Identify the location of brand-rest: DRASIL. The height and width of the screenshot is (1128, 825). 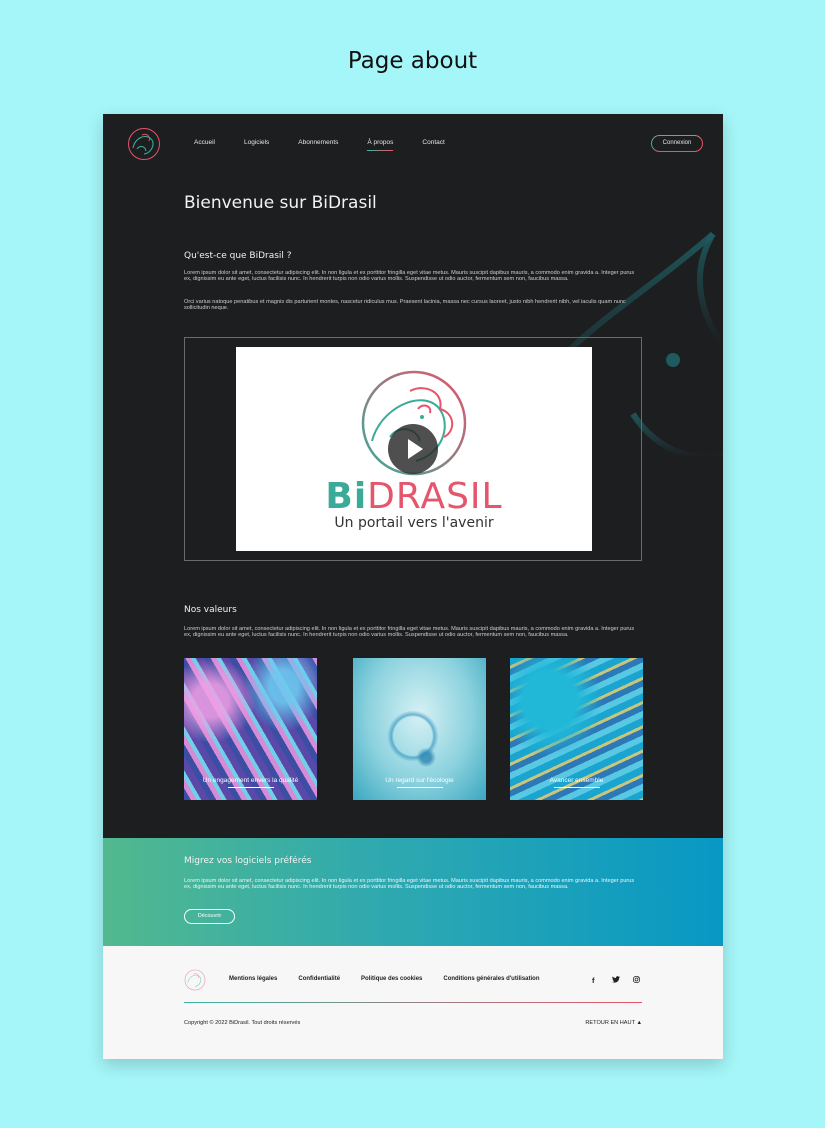
(435, 496).